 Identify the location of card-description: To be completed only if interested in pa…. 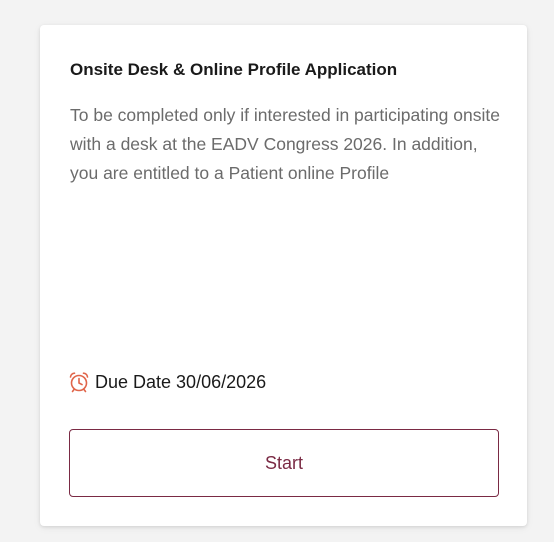
(285, 144).